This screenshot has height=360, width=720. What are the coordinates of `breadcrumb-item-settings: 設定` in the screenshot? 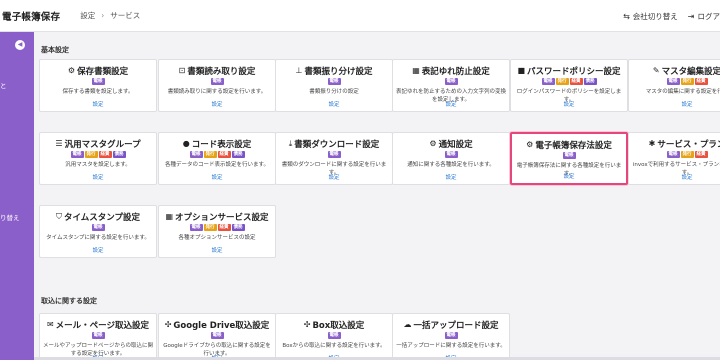 It's located at (87, 15).